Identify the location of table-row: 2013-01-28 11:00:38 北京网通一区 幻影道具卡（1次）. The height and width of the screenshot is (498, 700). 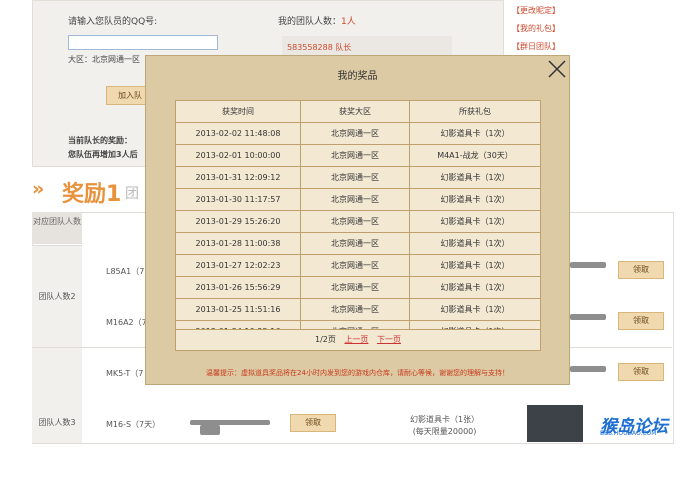
(358, 243).